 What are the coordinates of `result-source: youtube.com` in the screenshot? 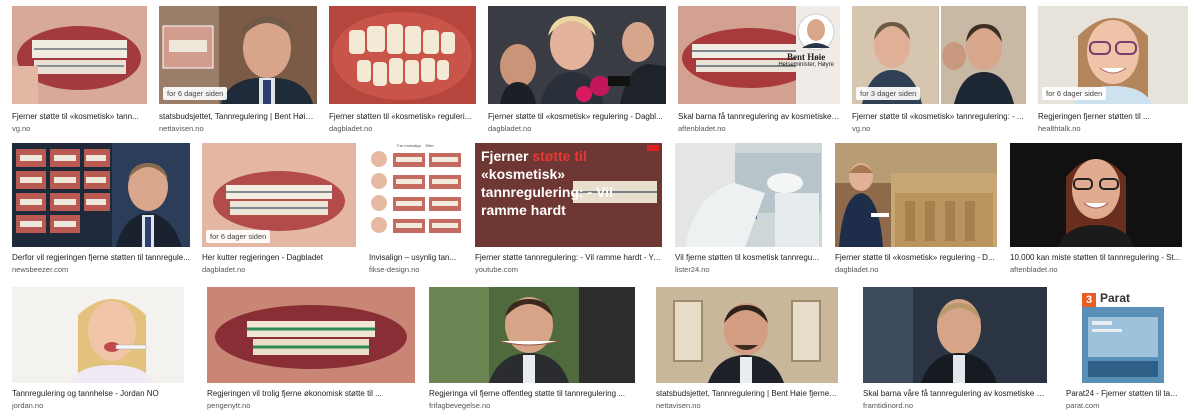 It's located at (496, 269).